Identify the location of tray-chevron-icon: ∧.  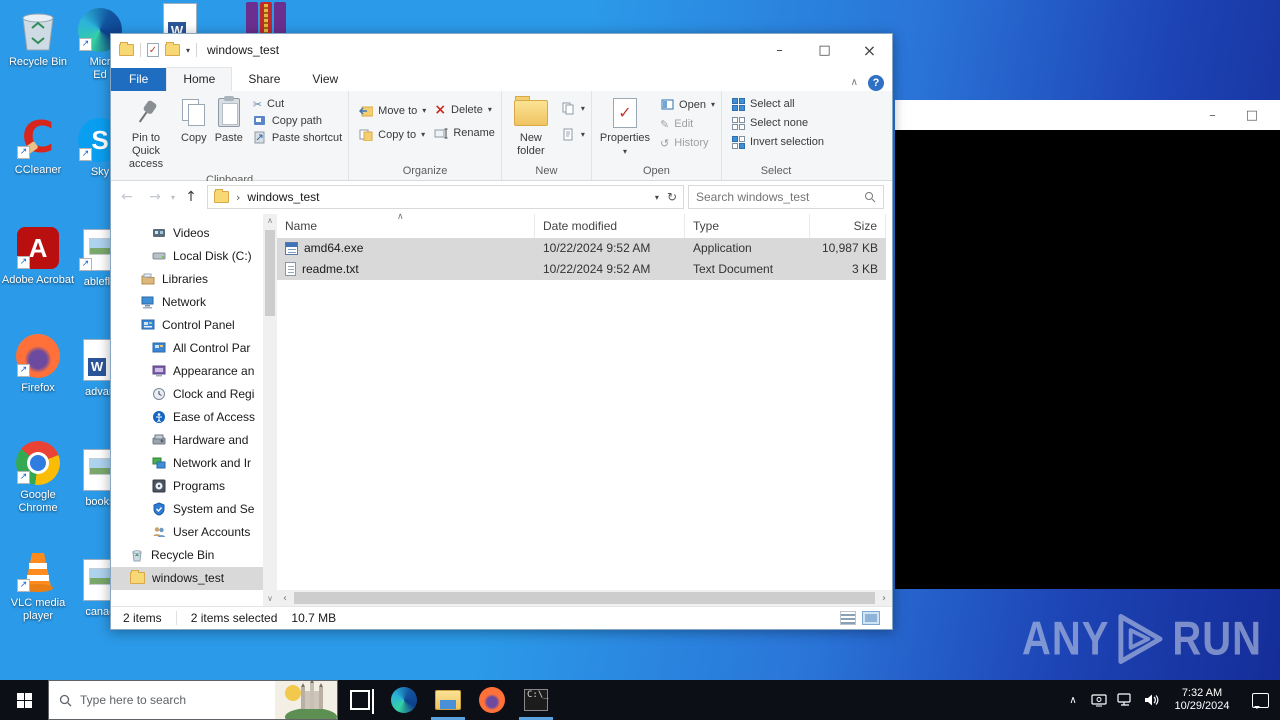
(1073, 700).